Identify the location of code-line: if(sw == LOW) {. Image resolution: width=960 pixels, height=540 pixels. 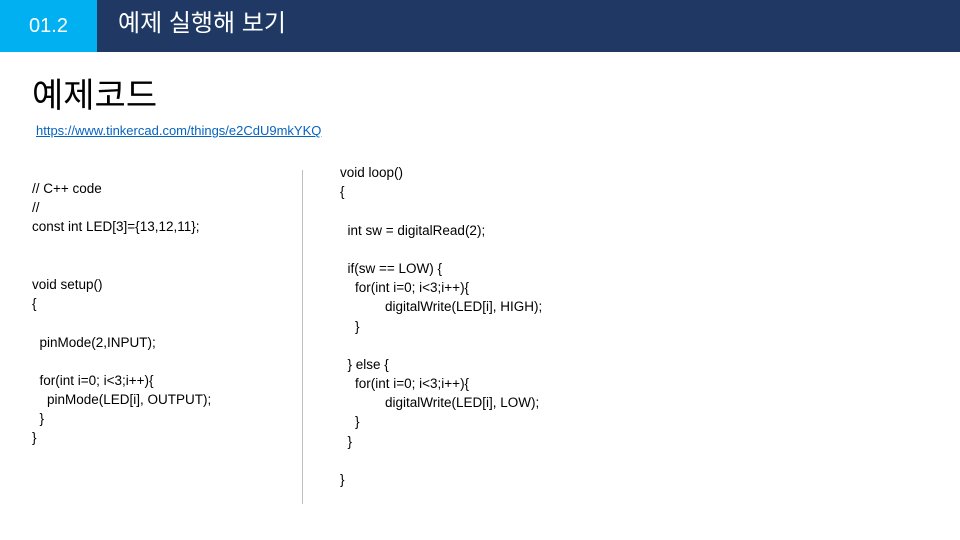
(391, 268).